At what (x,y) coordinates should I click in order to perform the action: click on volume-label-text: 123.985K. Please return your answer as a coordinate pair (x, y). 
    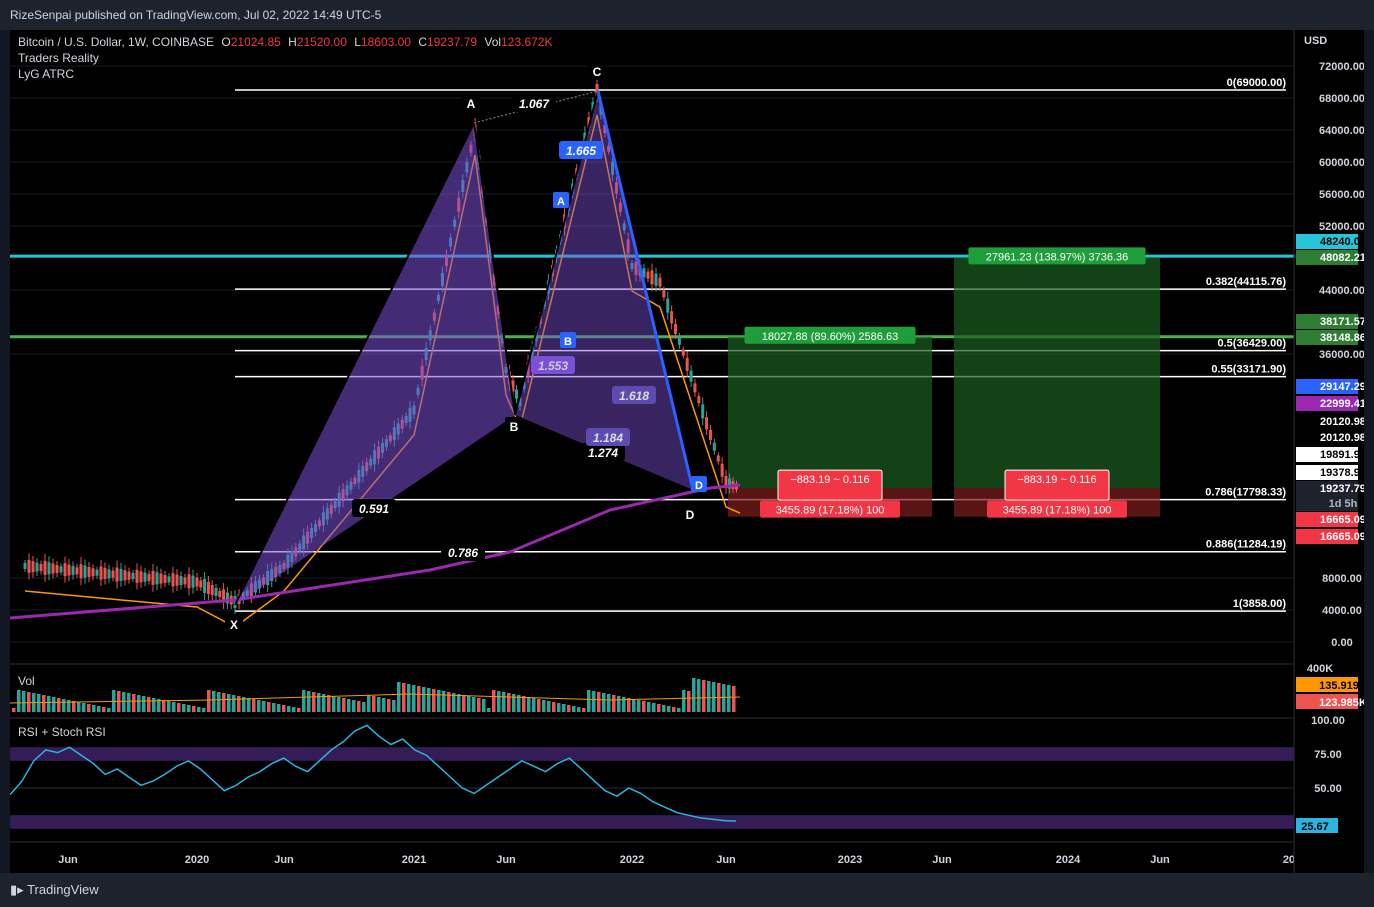
    Looking at the image, I should click on (1341, 703).